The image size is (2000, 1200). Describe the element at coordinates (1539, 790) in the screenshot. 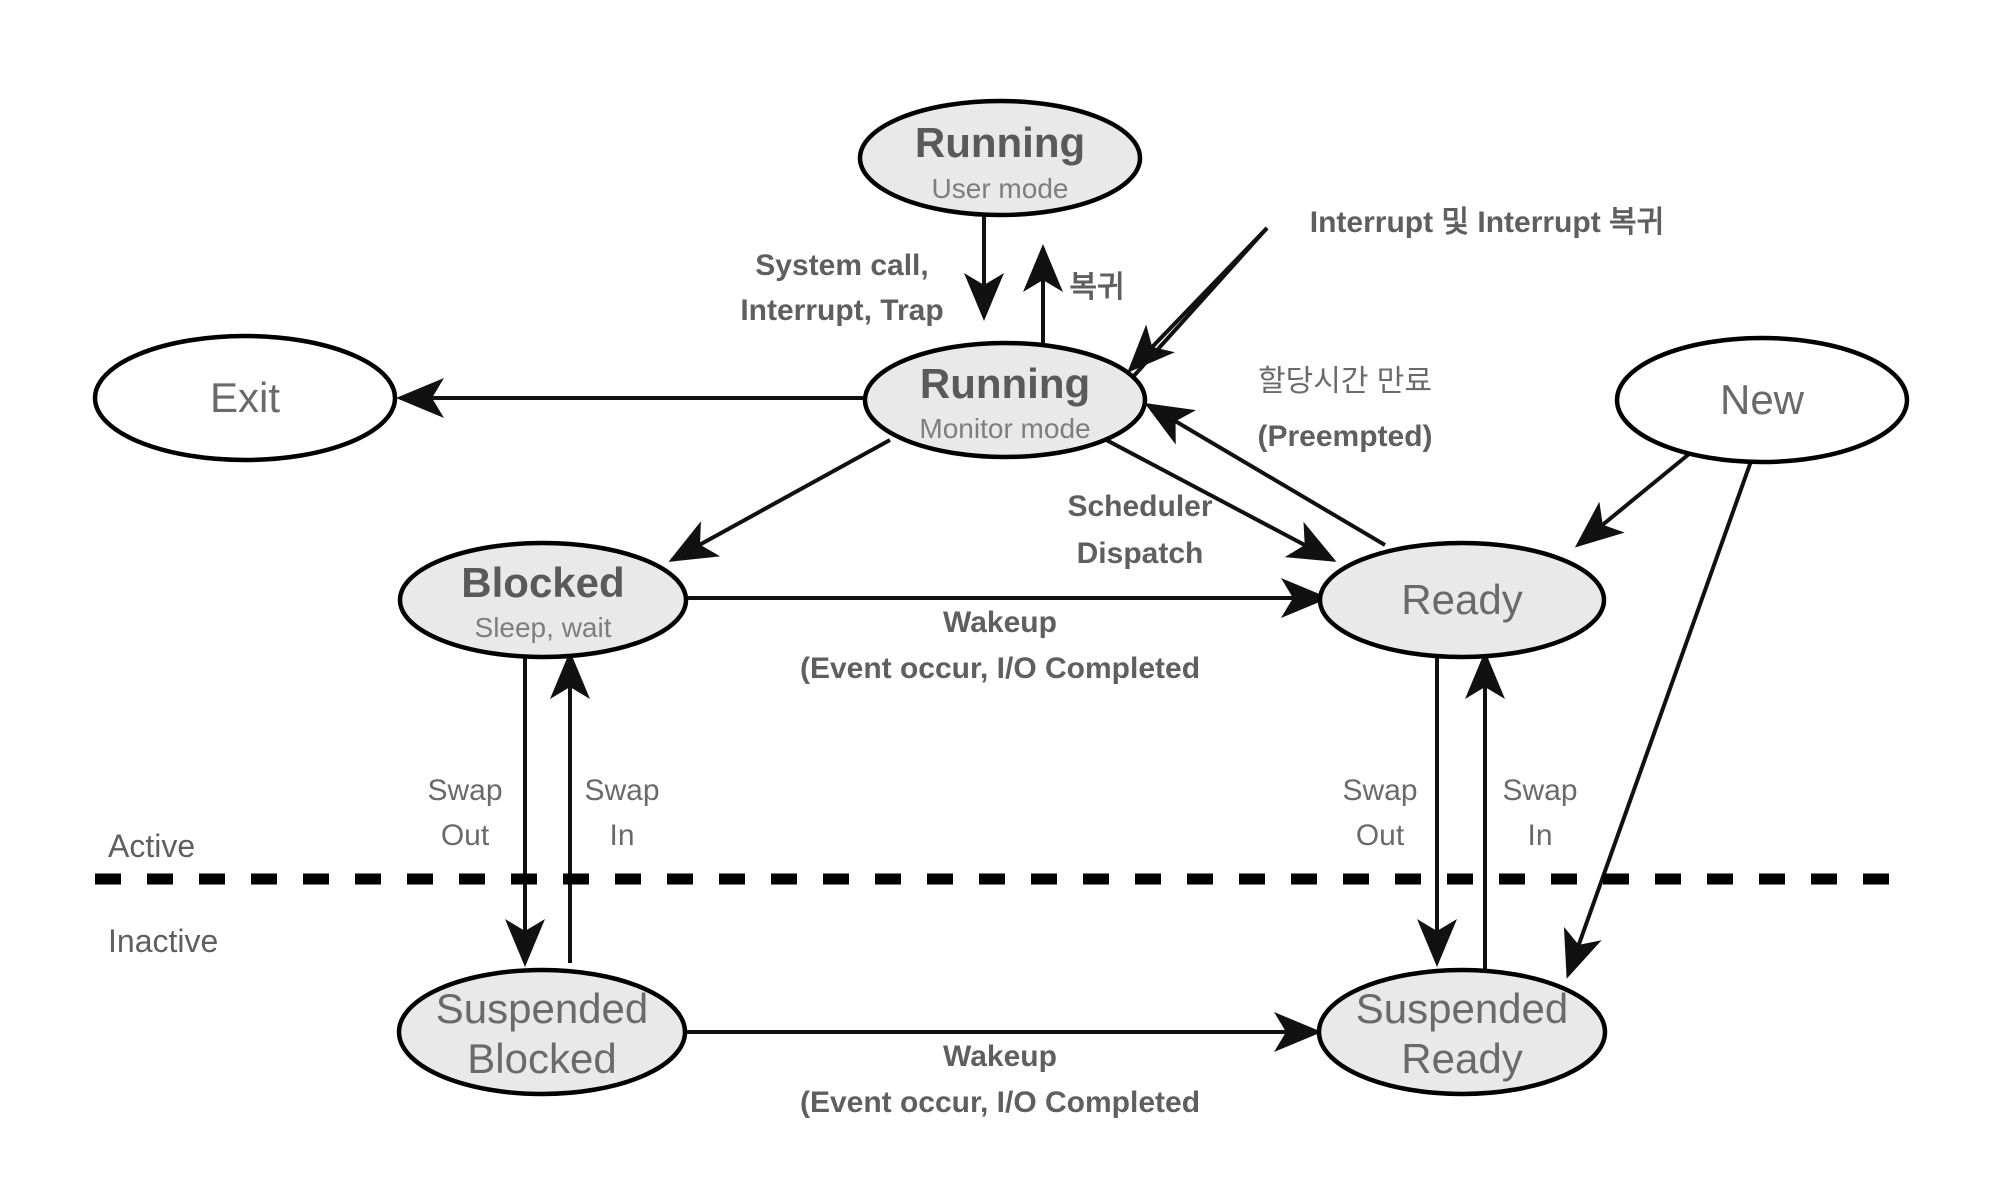

I see `label-swap-in-right-line1: Swap` at that location.